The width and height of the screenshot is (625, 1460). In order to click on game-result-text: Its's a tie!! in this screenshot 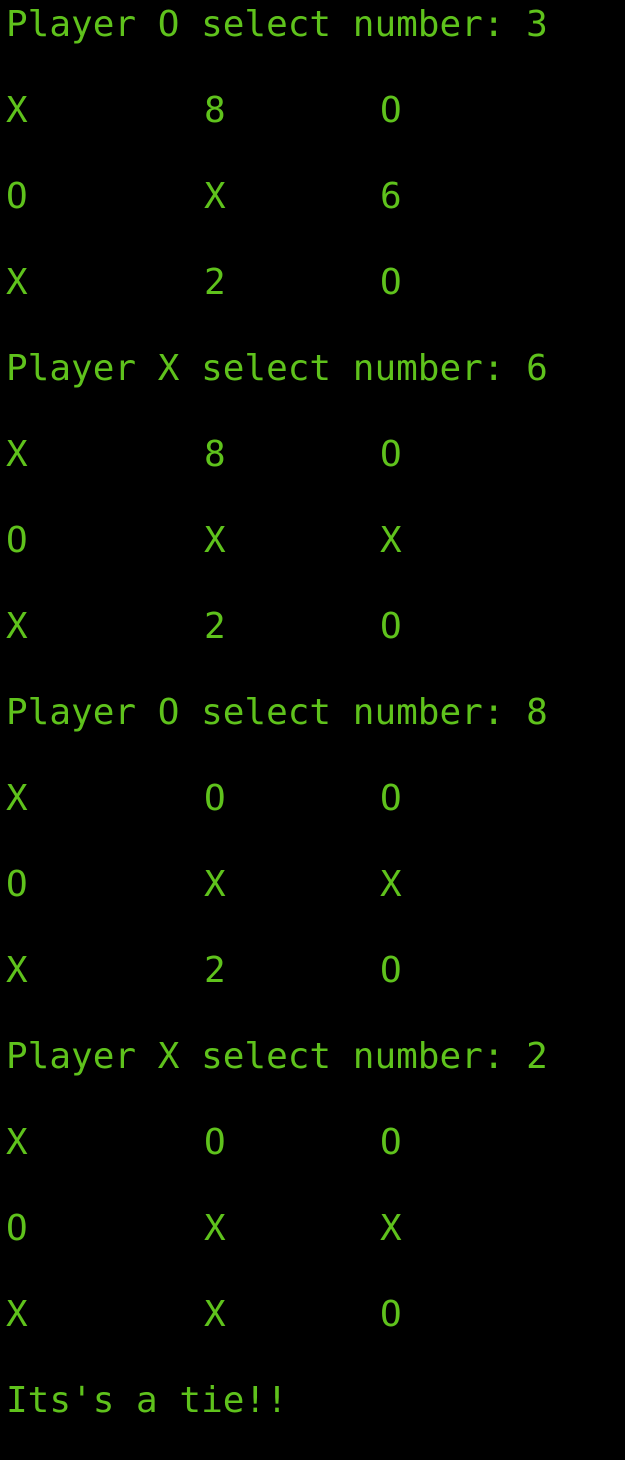, I will do `click(147, 1400)`.